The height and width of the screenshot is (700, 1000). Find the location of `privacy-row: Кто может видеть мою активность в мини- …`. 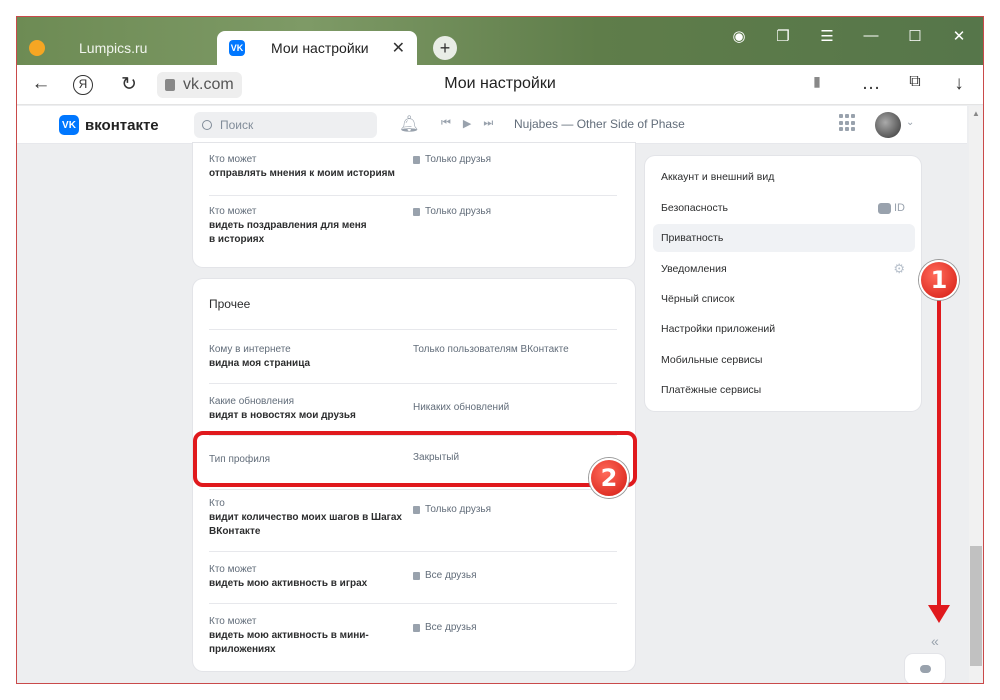

privacy-row: Кто может видеть мою активность в мини- … is located at coordinates (413, 636).